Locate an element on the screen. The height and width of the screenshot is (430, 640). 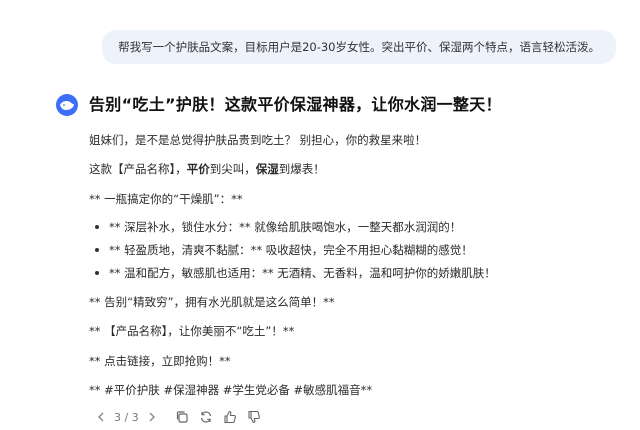
refresh-icon is located at coordinates (206, 417).